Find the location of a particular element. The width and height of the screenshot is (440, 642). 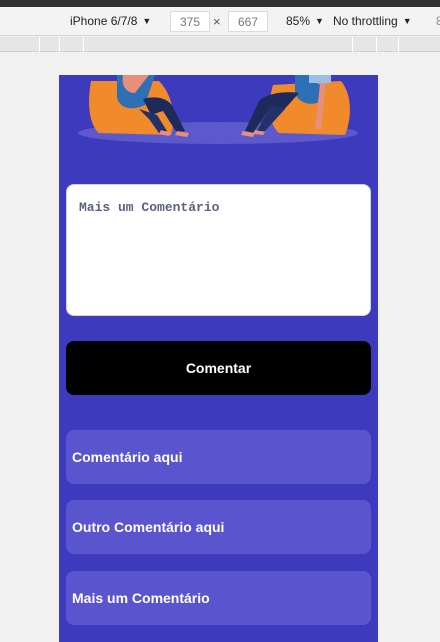

zoom-value: 85% is located at coordinates (298, 21).